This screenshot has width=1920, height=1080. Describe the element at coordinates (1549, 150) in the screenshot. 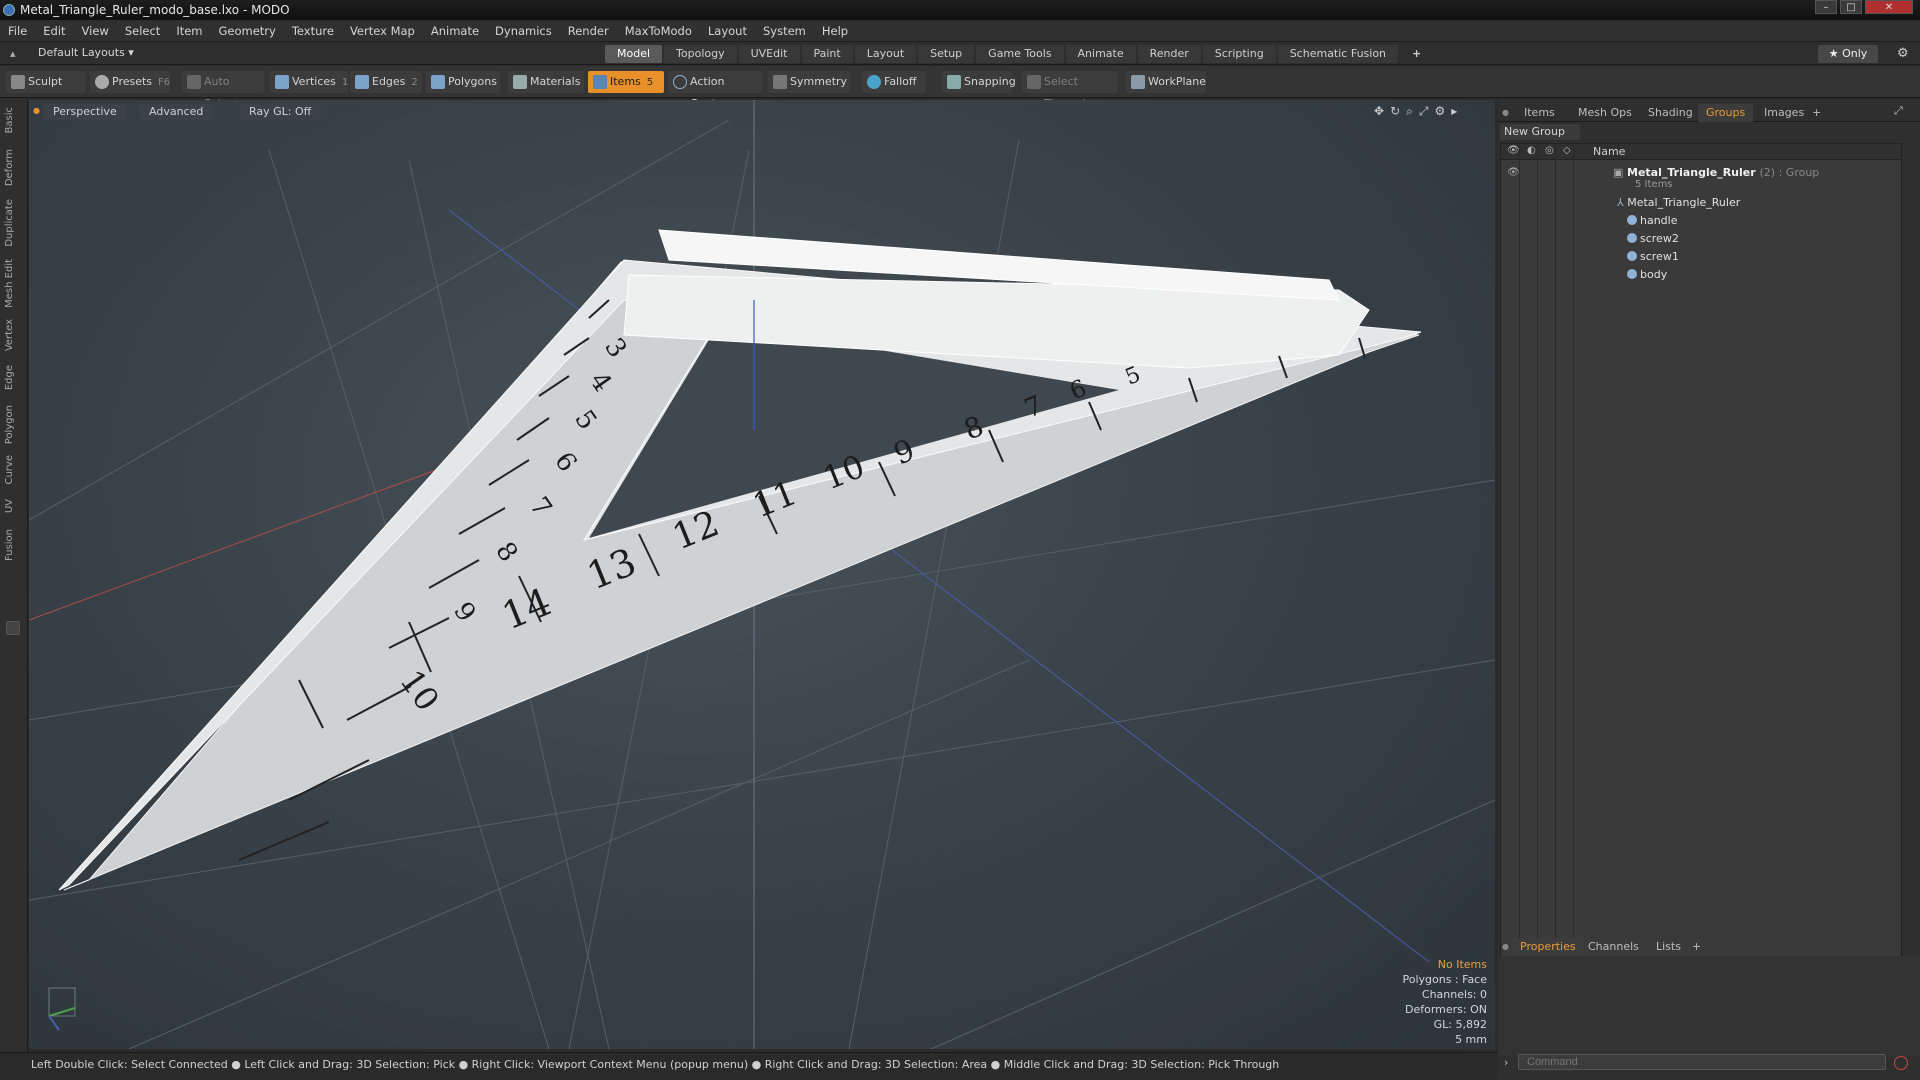

I see `lock-column-icon: ◎` at that location.